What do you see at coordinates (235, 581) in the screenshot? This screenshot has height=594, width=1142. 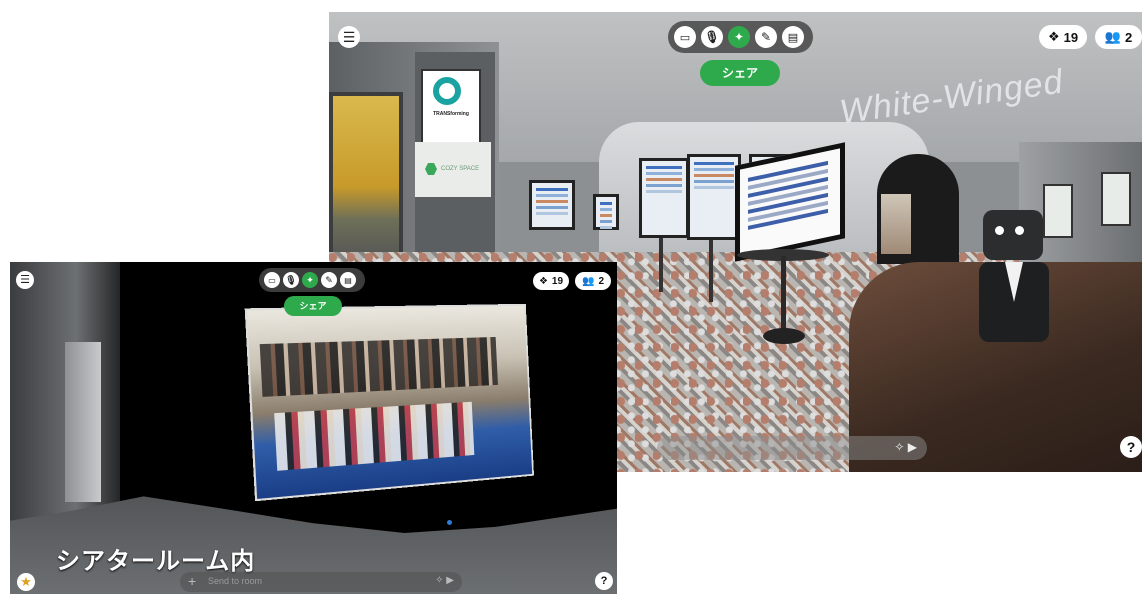 I see `chat-input: Send to room` at bounding box center [235, 581].